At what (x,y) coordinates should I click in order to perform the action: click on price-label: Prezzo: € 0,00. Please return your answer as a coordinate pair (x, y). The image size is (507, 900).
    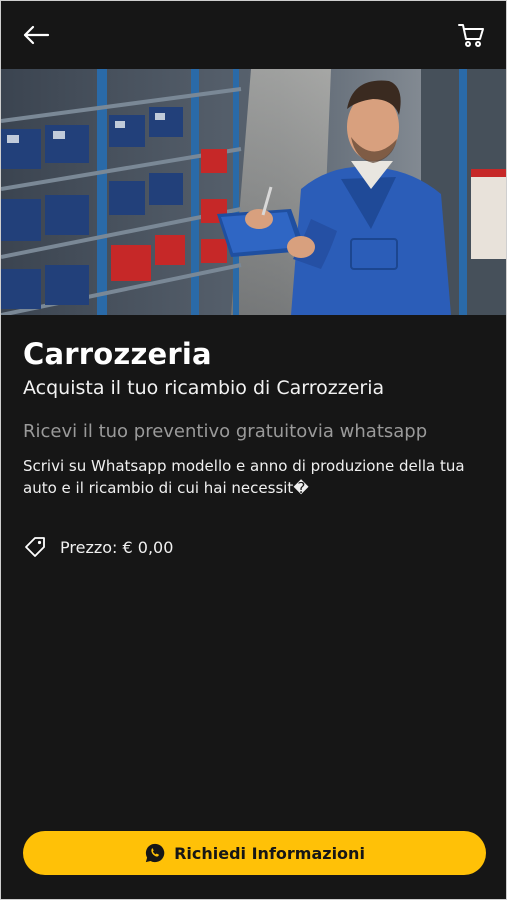
    Looking at the image, I should click on (117, 547).